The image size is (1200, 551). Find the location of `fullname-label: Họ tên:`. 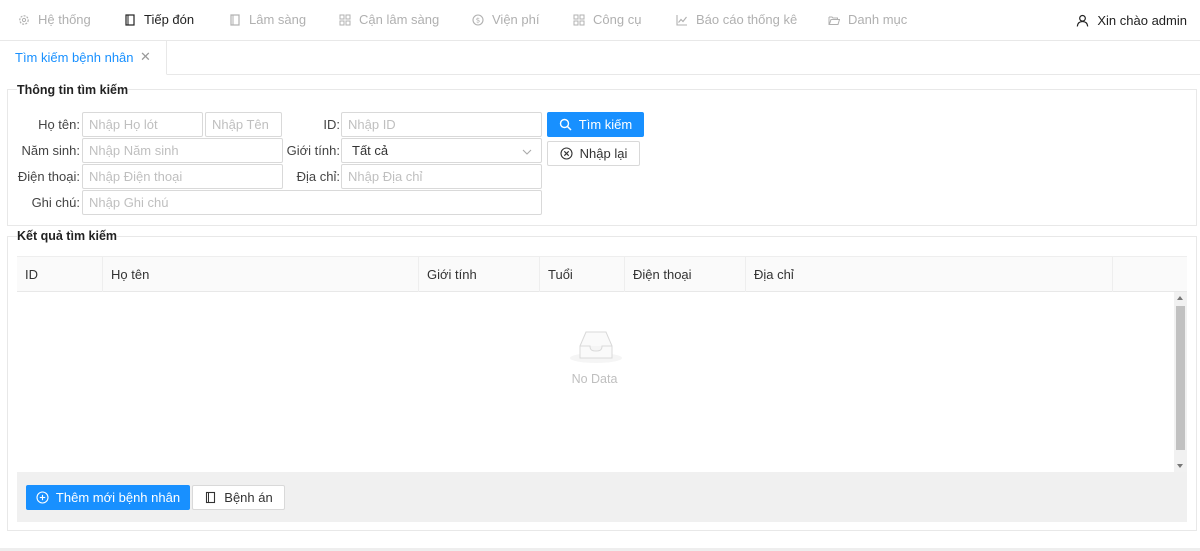

fullname-label: Họ tên: is located at coordinates (59, 124).